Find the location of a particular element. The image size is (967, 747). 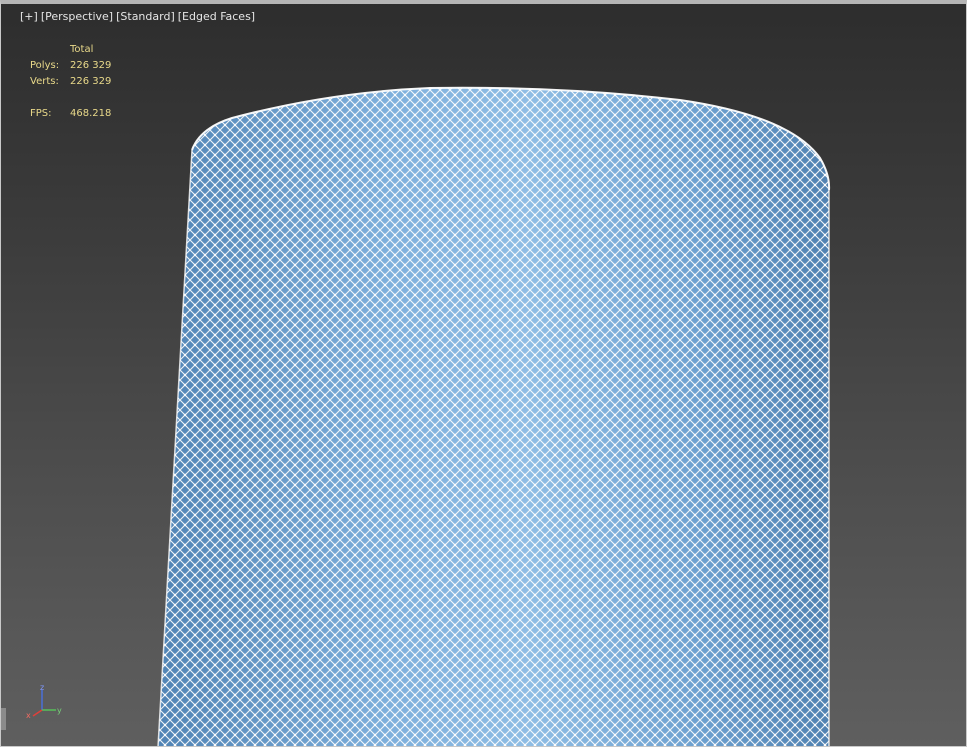

stats-verts-label: Verts: is located at coordinates (44, 81).